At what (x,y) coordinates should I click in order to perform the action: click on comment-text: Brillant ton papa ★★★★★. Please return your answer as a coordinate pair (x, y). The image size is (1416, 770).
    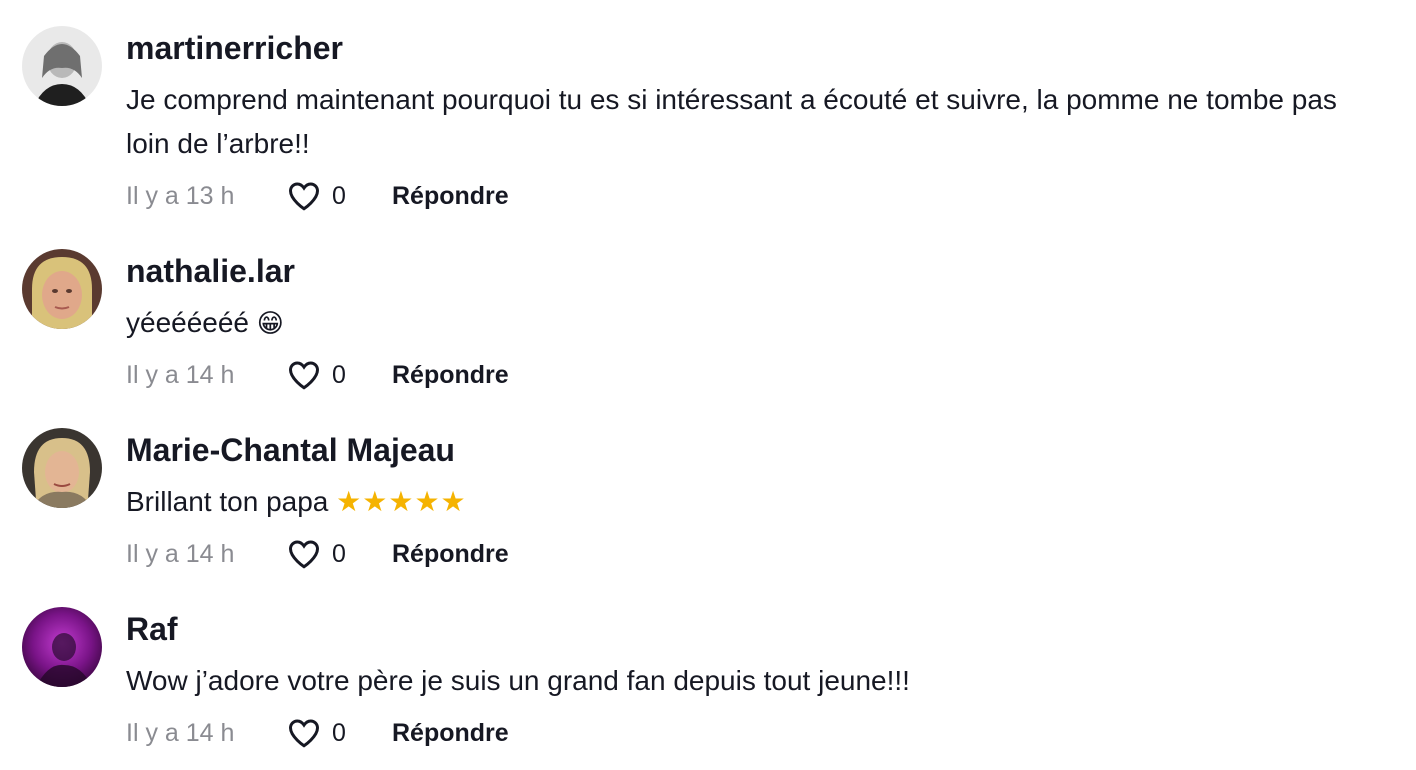
    Looking at the image, I should click on (746, 502).